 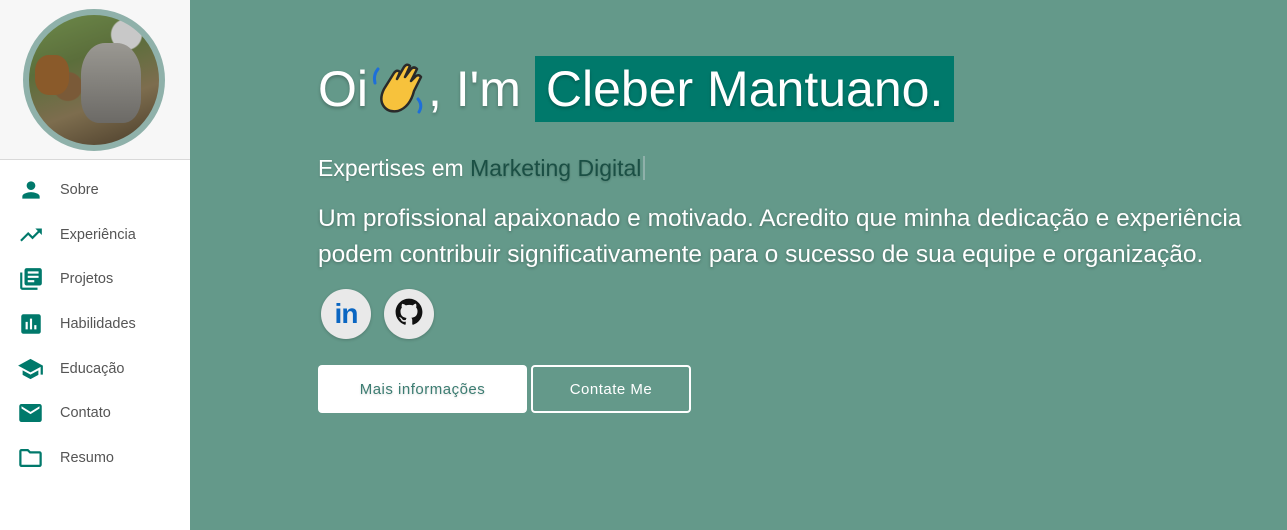 What do you see at coordinates (398, 89) in the screenshot?
I see `waving-hand-icon` at bounding box center [398, 89].